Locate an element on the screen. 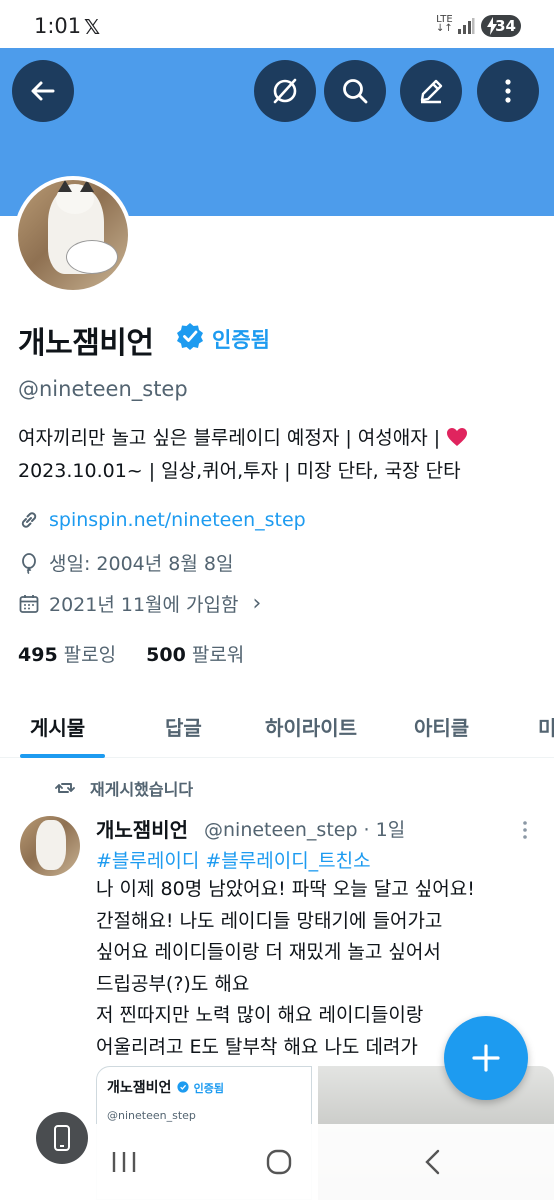  tweet-author-name: 개노잼비언 is located at coordinates (142, 828).